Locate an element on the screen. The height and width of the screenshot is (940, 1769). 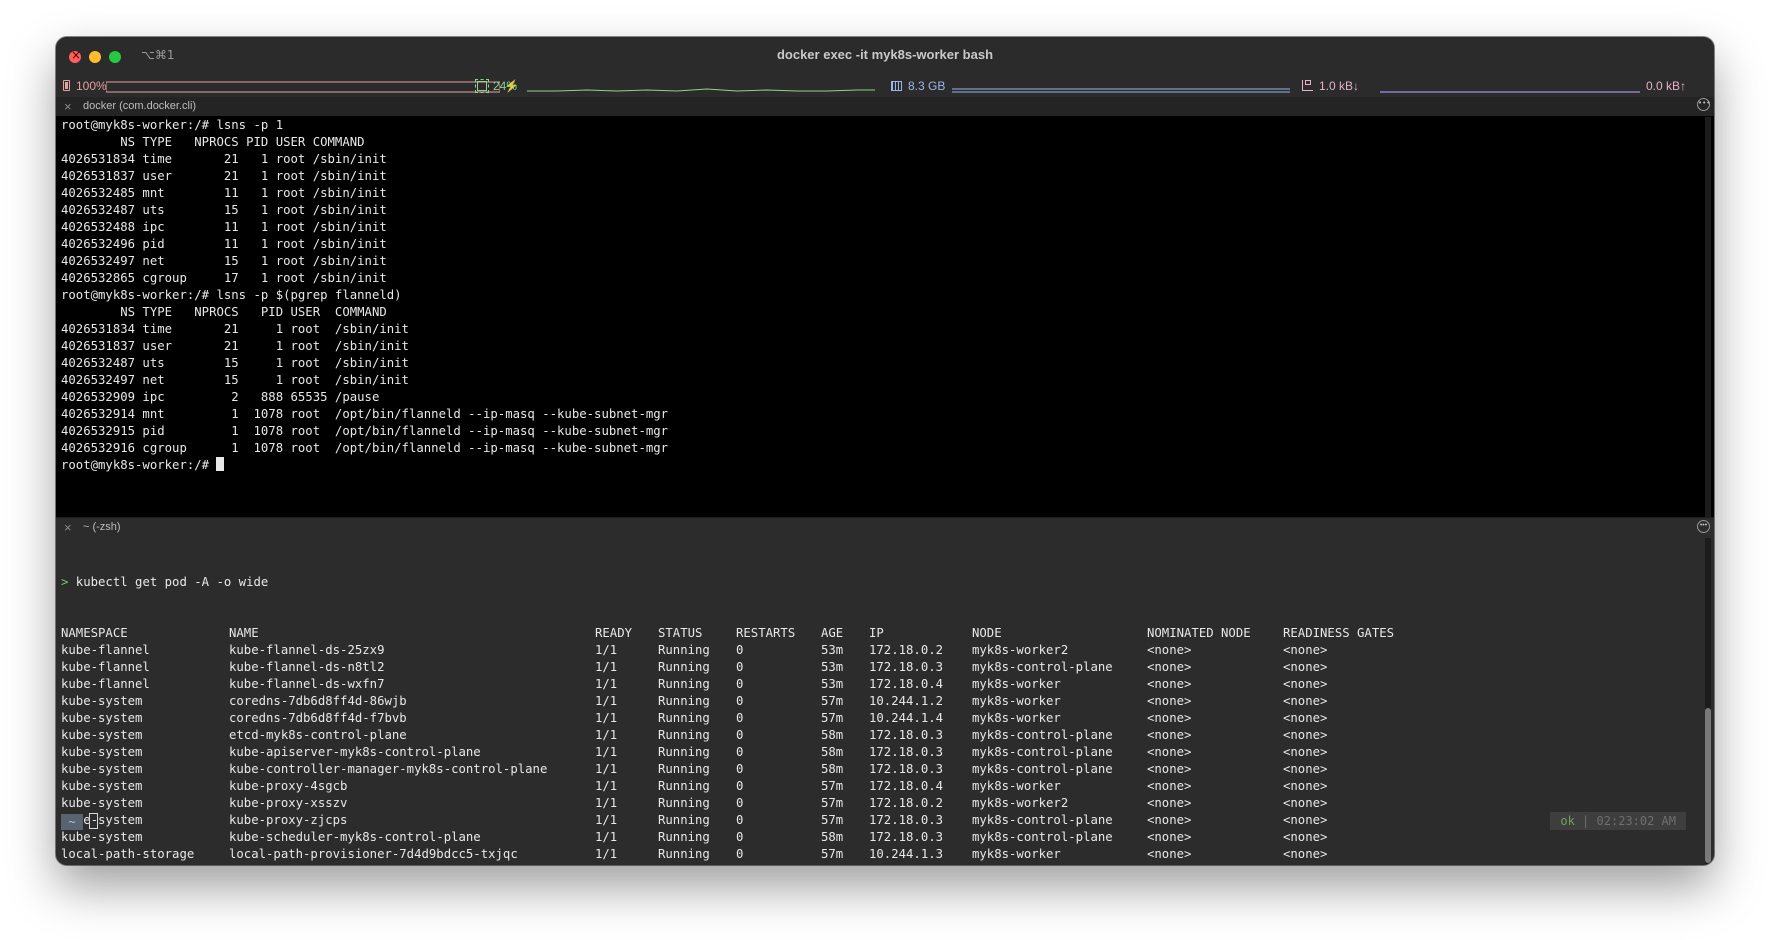
terminal-line: 4026532909 ipc 2 888 65535 /pause is located at coordinates (220, 397).